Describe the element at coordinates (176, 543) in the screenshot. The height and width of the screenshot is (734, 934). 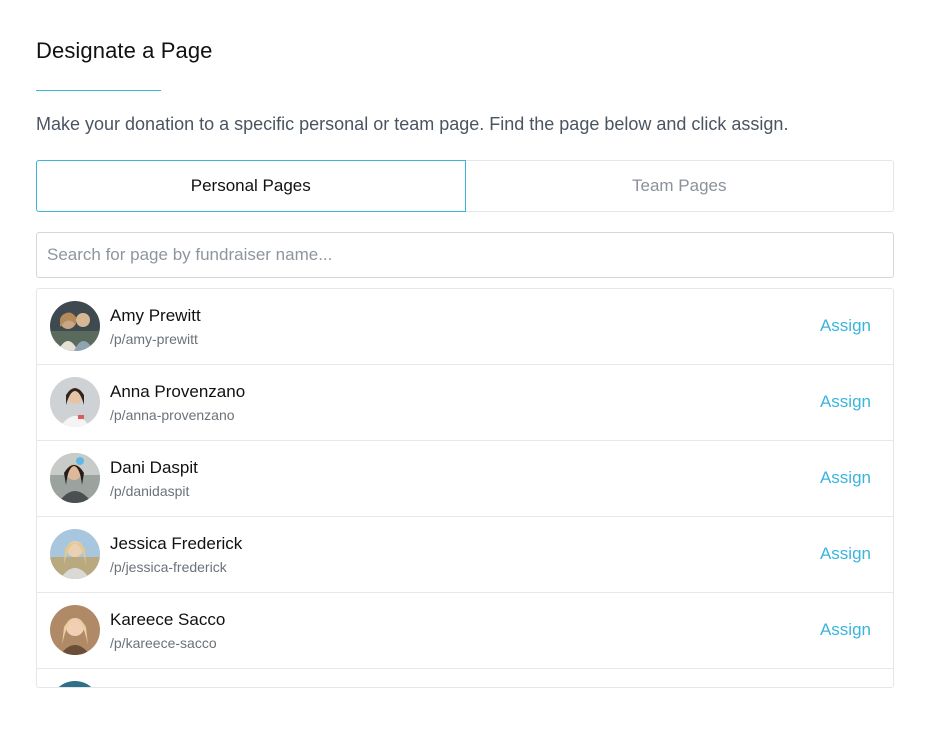
I see `page-owner-name: Jessica Frederick` at that location.